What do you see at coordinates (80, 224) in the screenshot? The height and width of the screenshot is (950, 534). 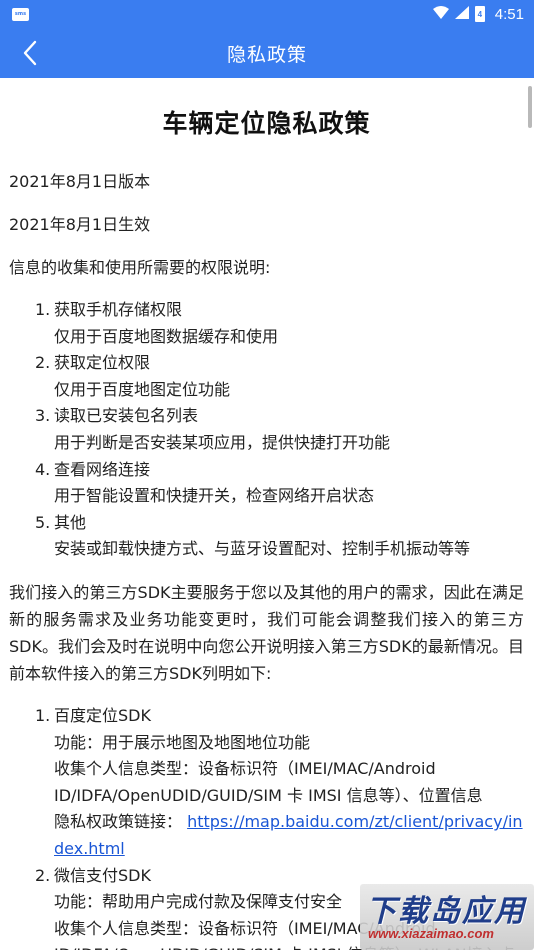 I see `effective-line: 2021年8月1日生效` at bounding box center [80, 224].